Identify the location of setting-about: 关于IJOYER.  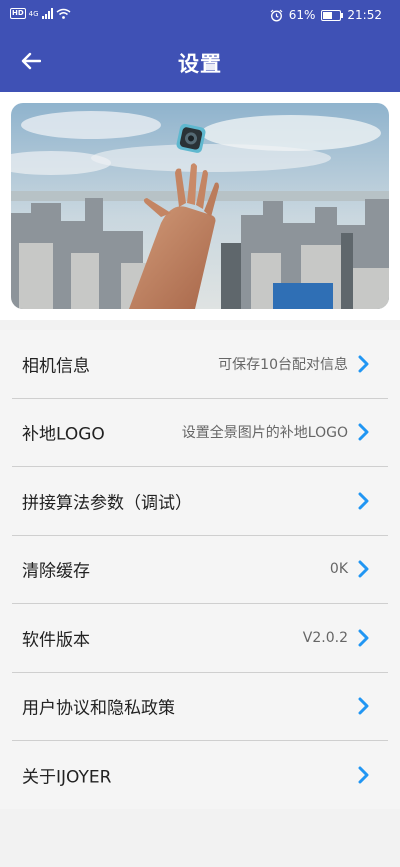
(200, 775).